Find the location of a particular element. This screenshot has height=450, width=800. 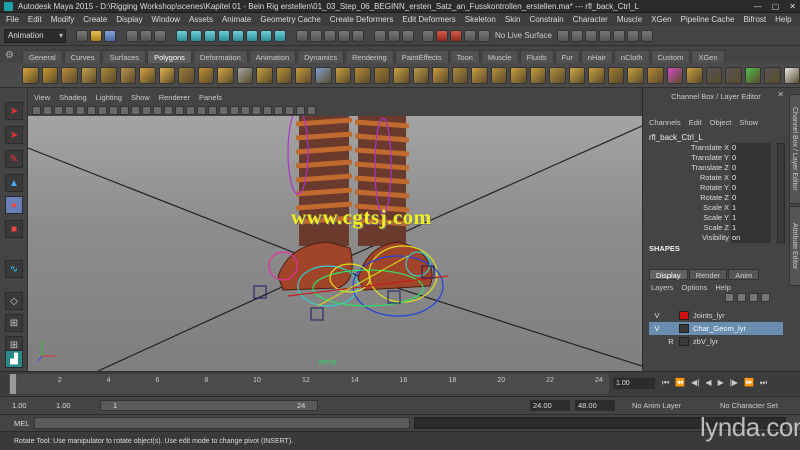

merge-vertices-icon is located at coordinates (635, 75).